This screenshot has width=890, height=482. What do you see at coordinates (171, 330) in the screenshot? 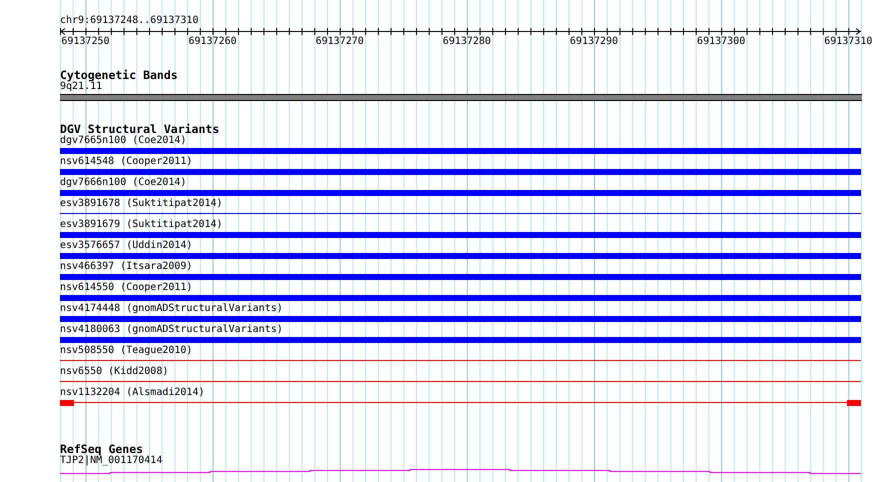
I see `variant-label: nsv4180063 (gnomADStructuralVariants)` at bounding box center [171, 330].